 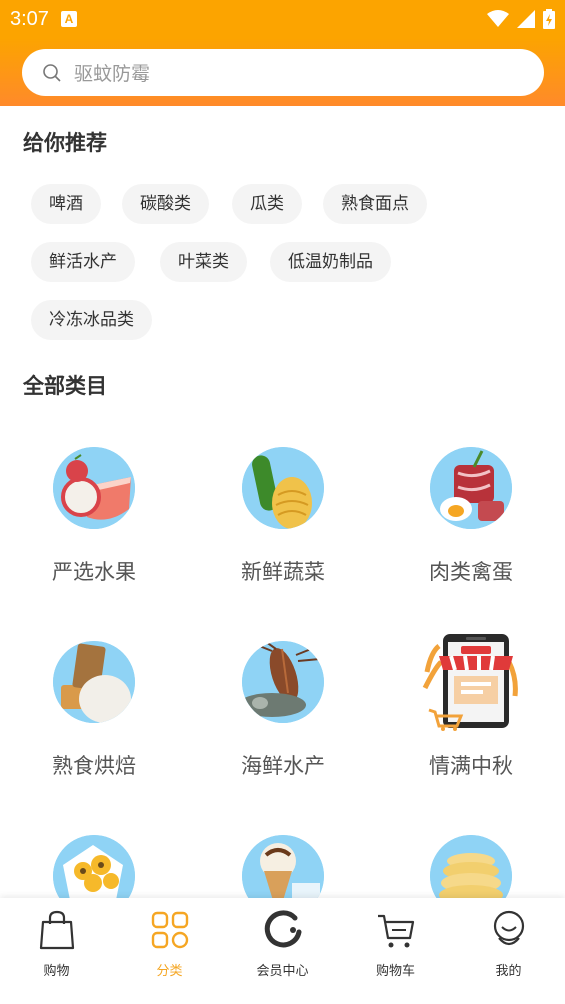 I want to click on category-grid-icon, so click(x=169, y=930).